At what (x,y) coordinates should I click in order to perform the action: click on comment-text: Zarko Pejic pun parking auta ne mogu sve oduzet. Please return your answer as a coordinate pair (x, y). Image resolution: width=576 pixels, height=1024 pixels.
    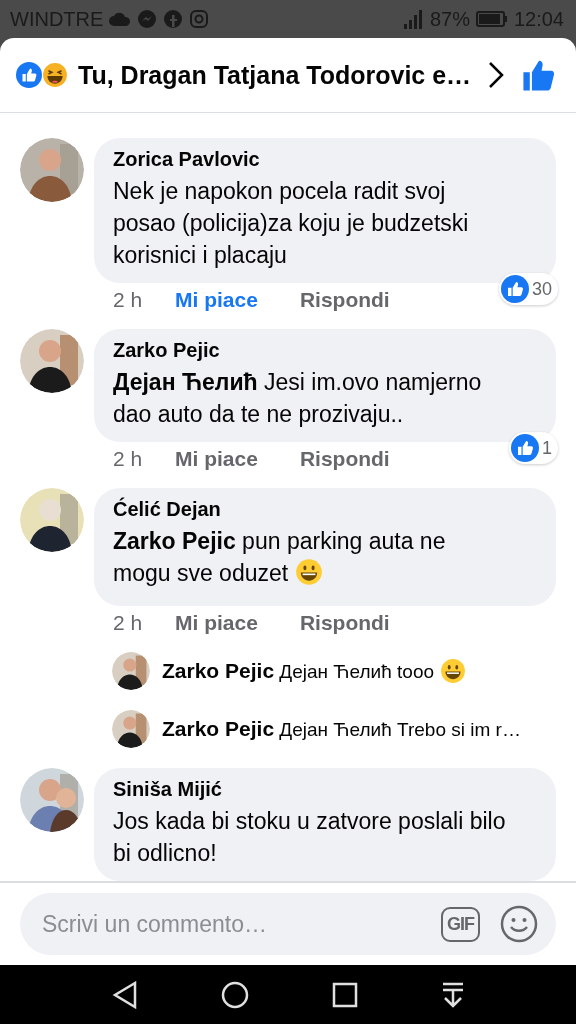
    Looking at the image, I should click on (280, 557).